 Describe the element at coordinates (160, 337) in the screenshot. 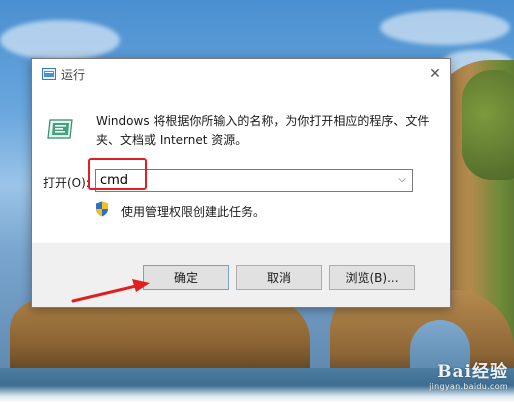

I see `rock-formation-left` at that location.